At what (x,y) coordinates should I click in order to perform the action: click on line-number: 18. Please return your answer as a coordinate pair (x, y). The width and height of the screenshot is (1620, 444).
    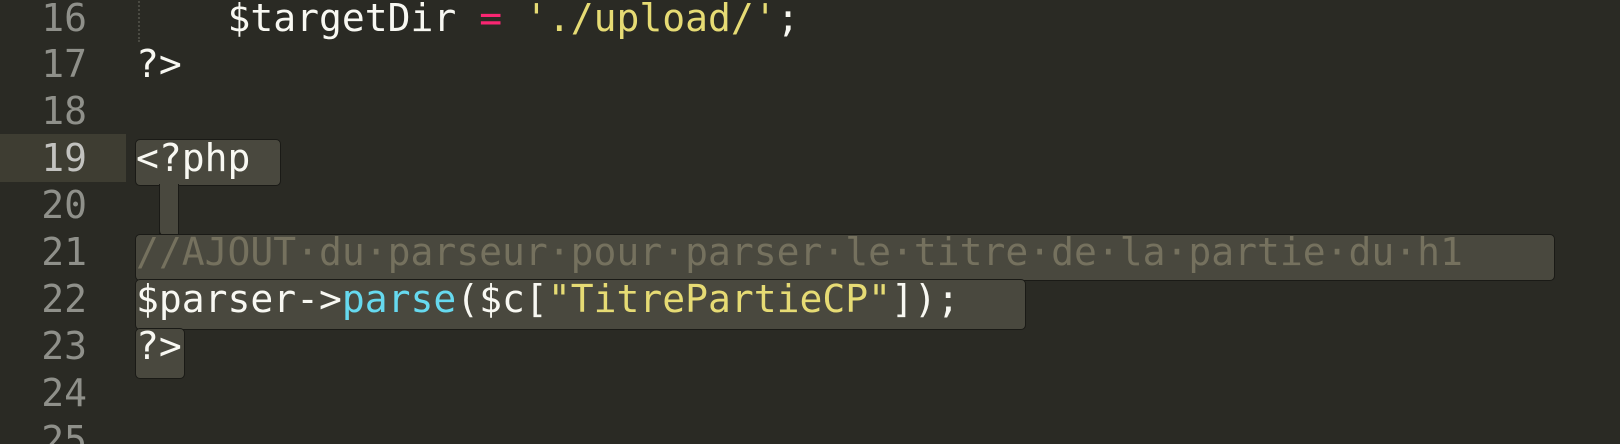
    Looking at the image, I should click on (64, 111).